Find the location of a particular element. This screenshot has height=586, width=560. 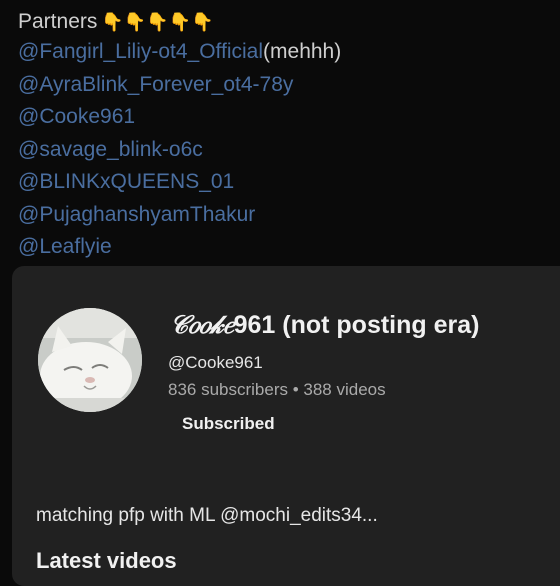

partner-handle: @PujaghanshyamThakur is located at coordinates (136, 214).